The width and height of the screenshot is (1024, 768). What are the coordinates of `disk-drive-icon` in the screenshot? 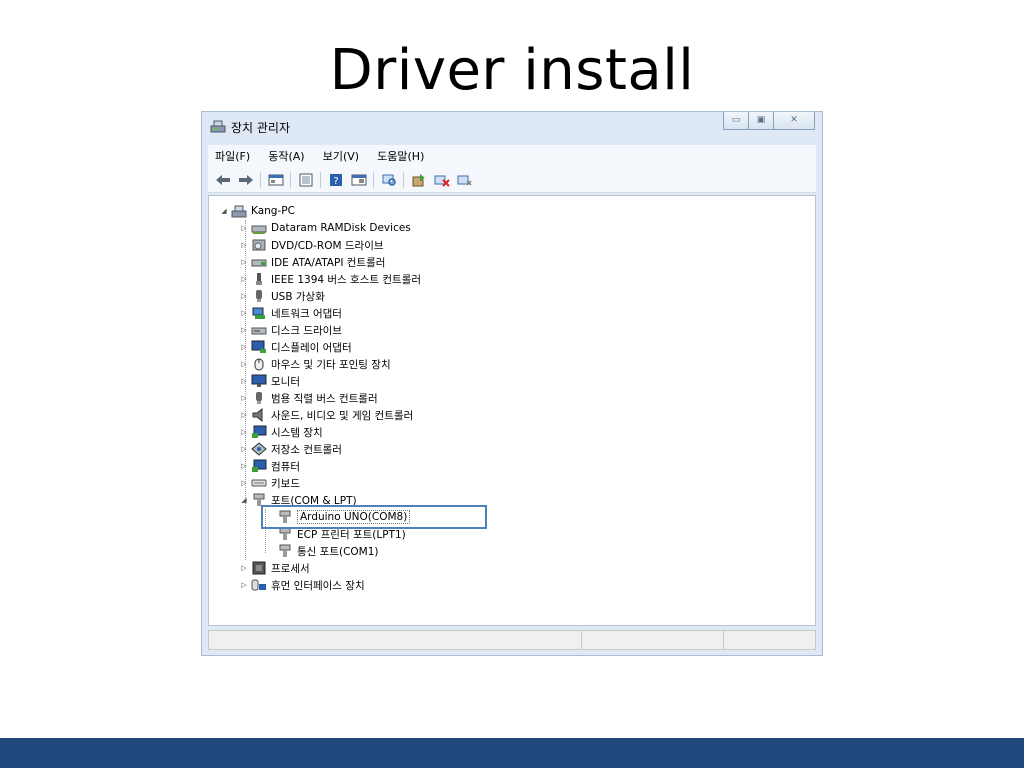 It's located at (259, 331).